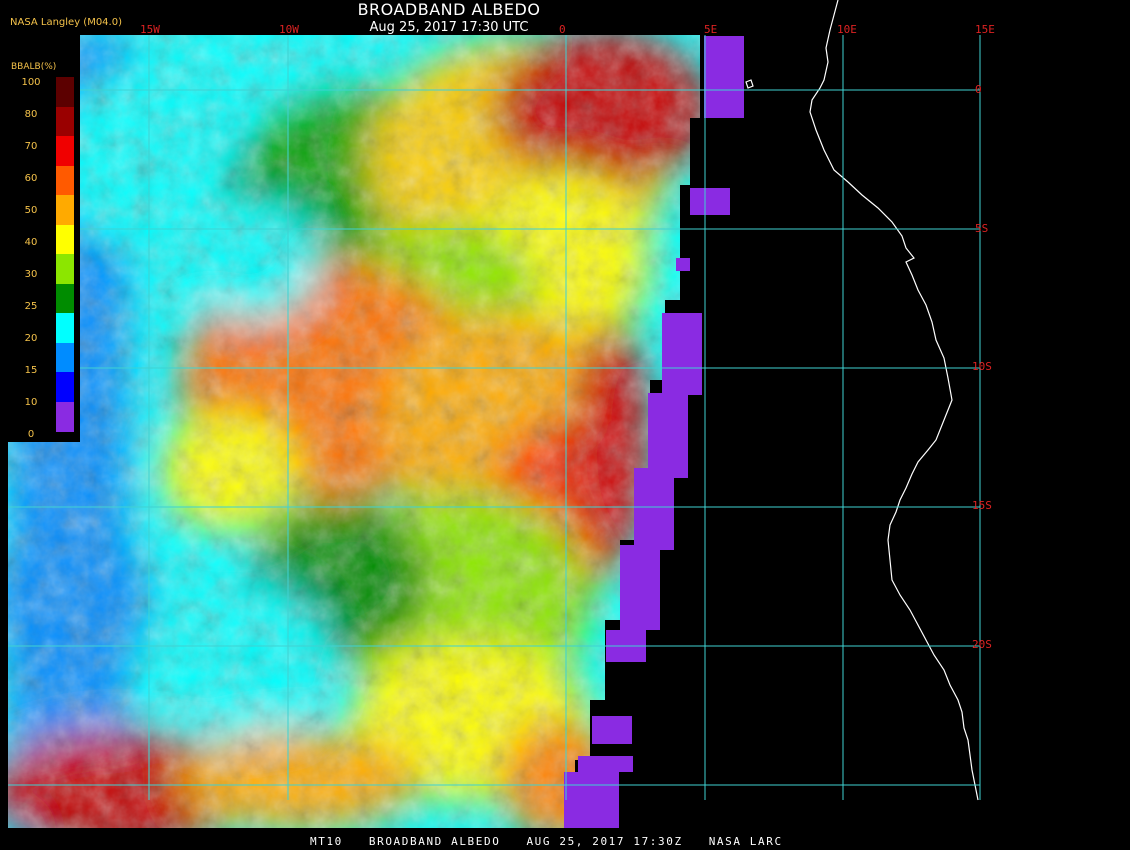  What do you see at coordinates (31, 146) in the screenshot?
I see `legend-tick-label: 70` at bounding box center [31, 146].